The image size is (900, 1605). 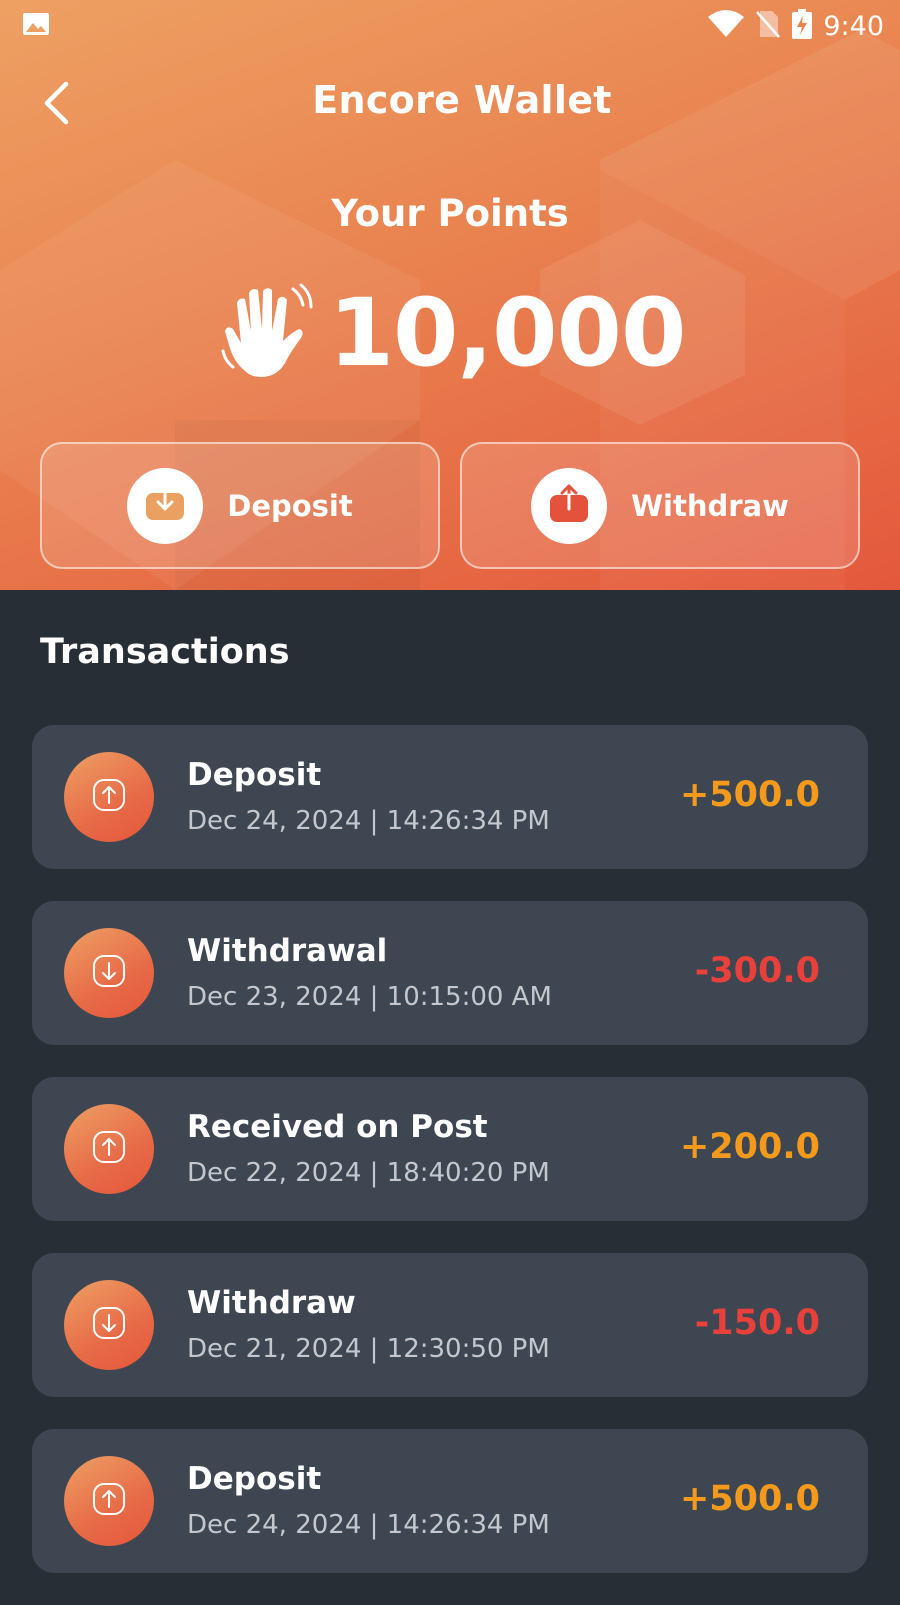 I want to click on status-icons: 9:40, so click(x=795, y=26).